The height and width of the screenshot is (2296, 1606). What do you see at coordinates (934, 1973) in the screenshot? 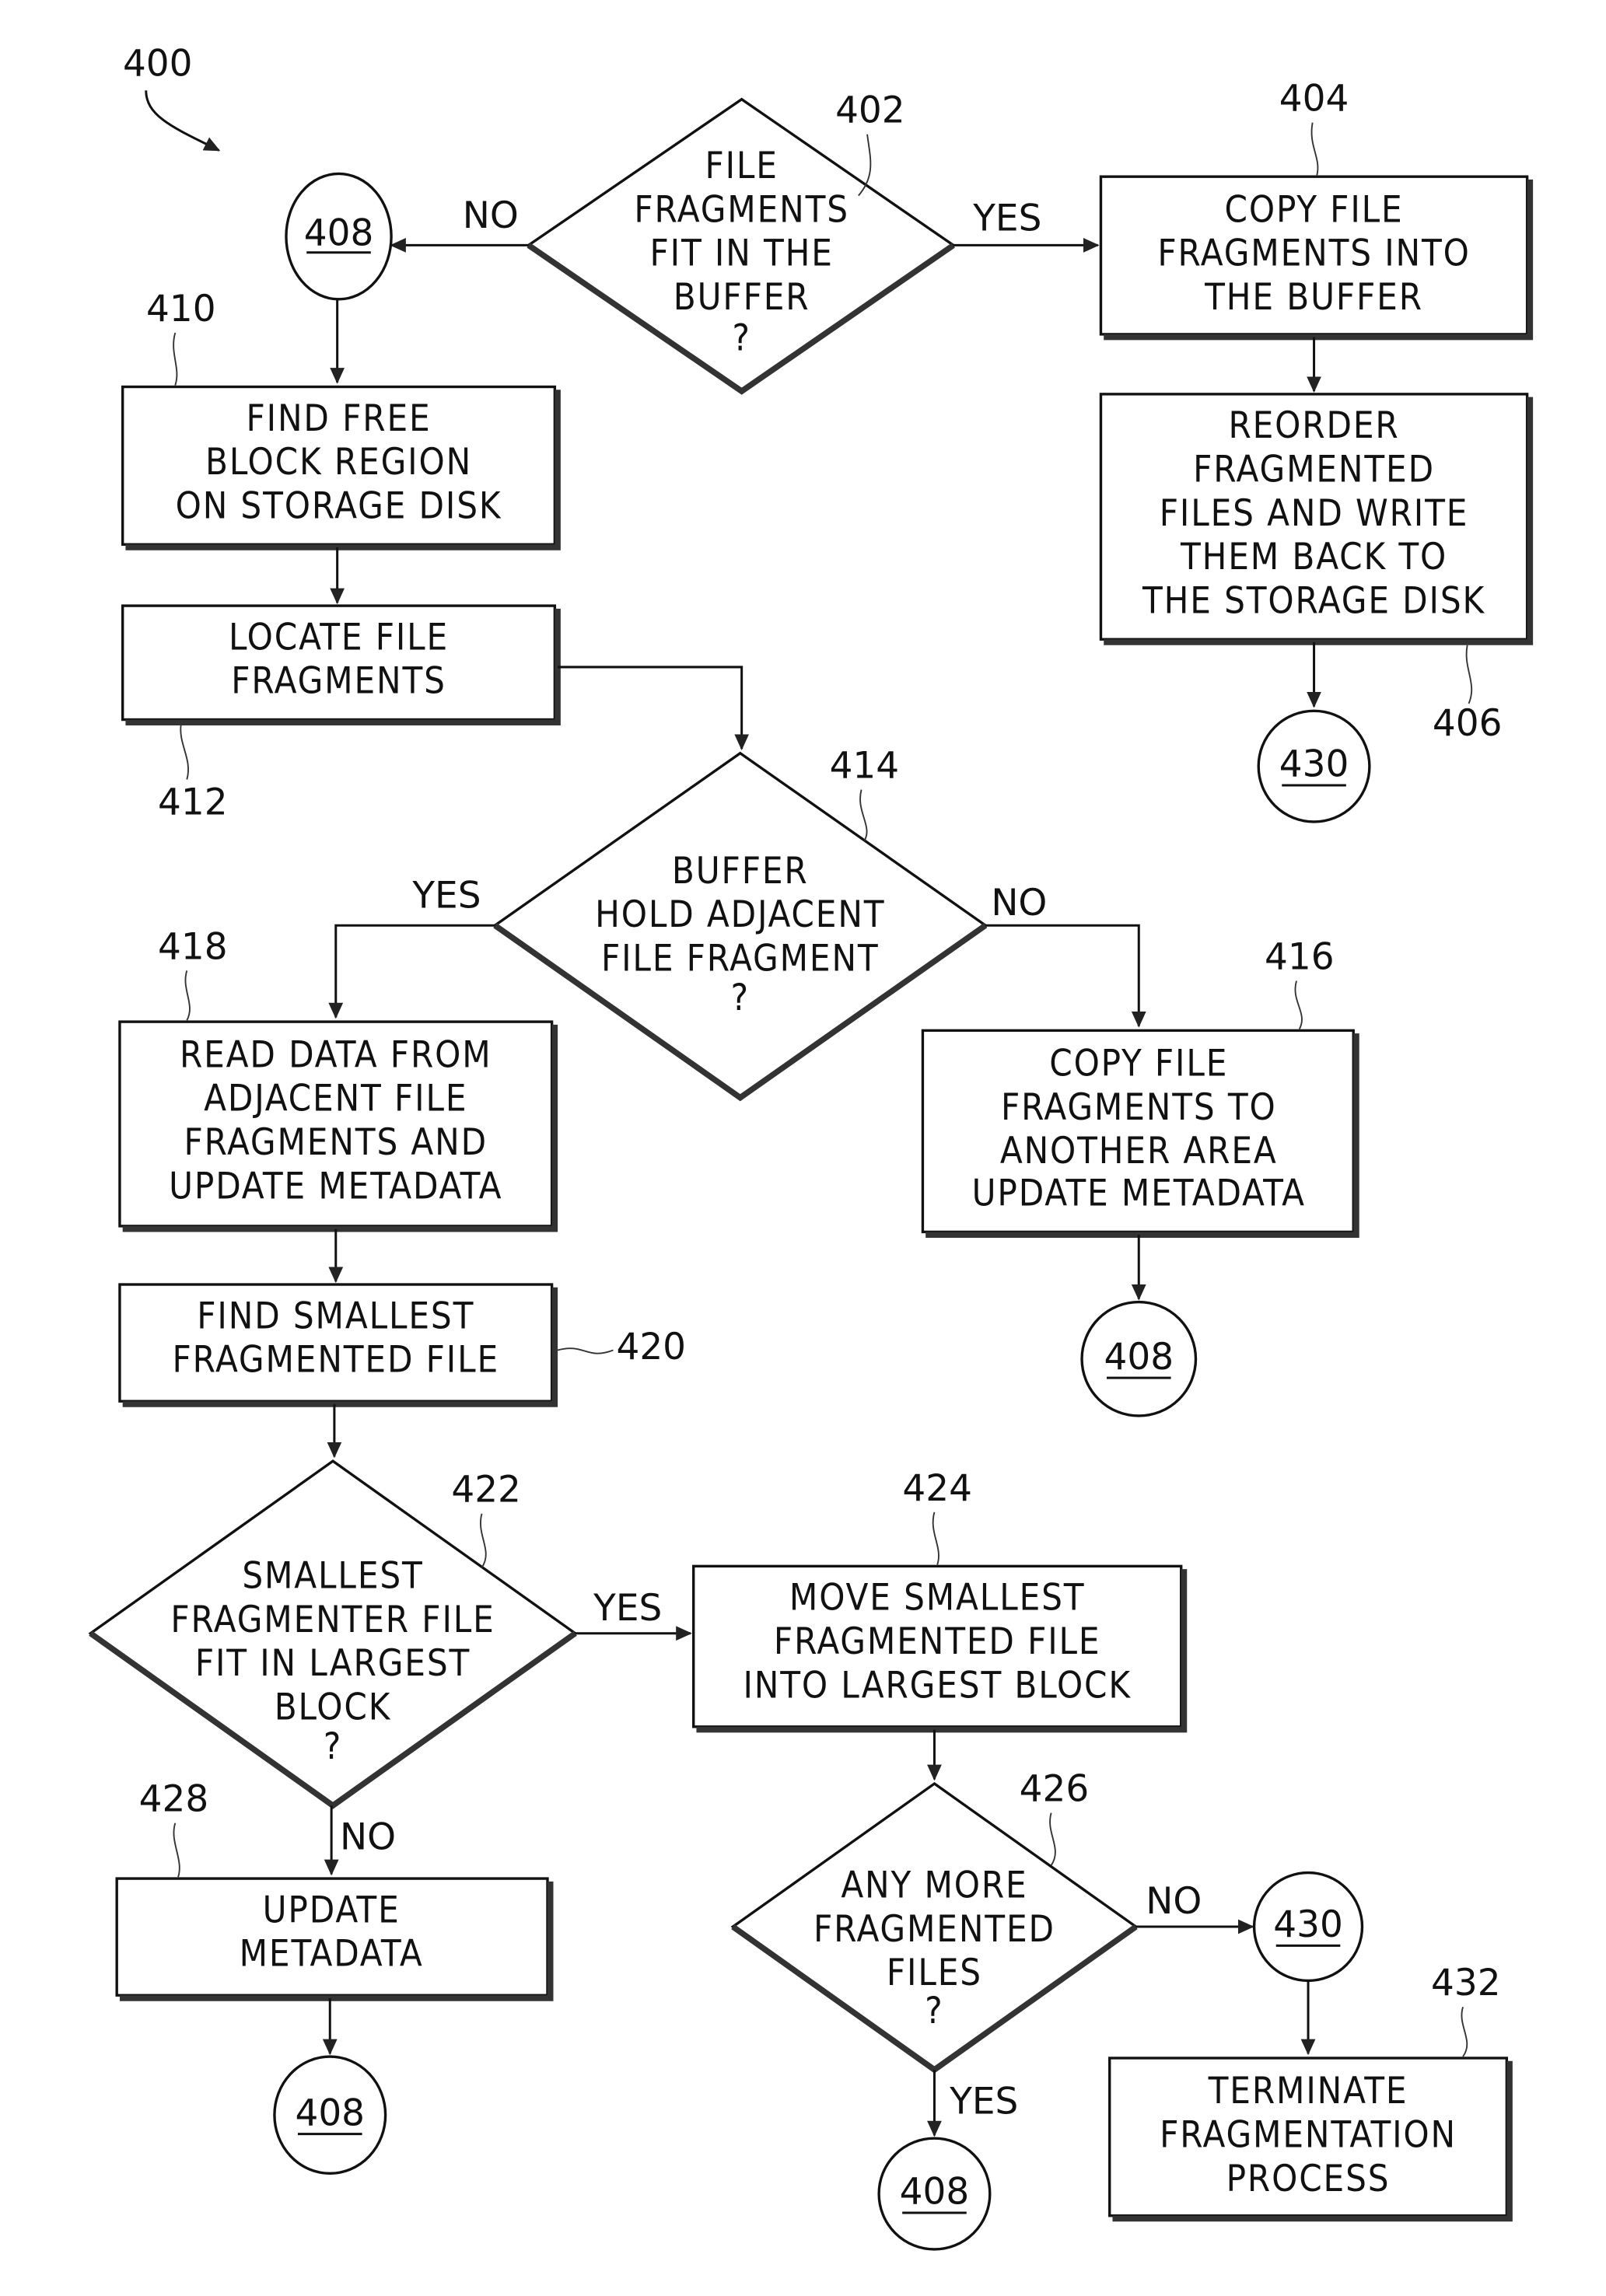
I see `decision-426-line-3: FILES` at bounding box center [934, 1973].